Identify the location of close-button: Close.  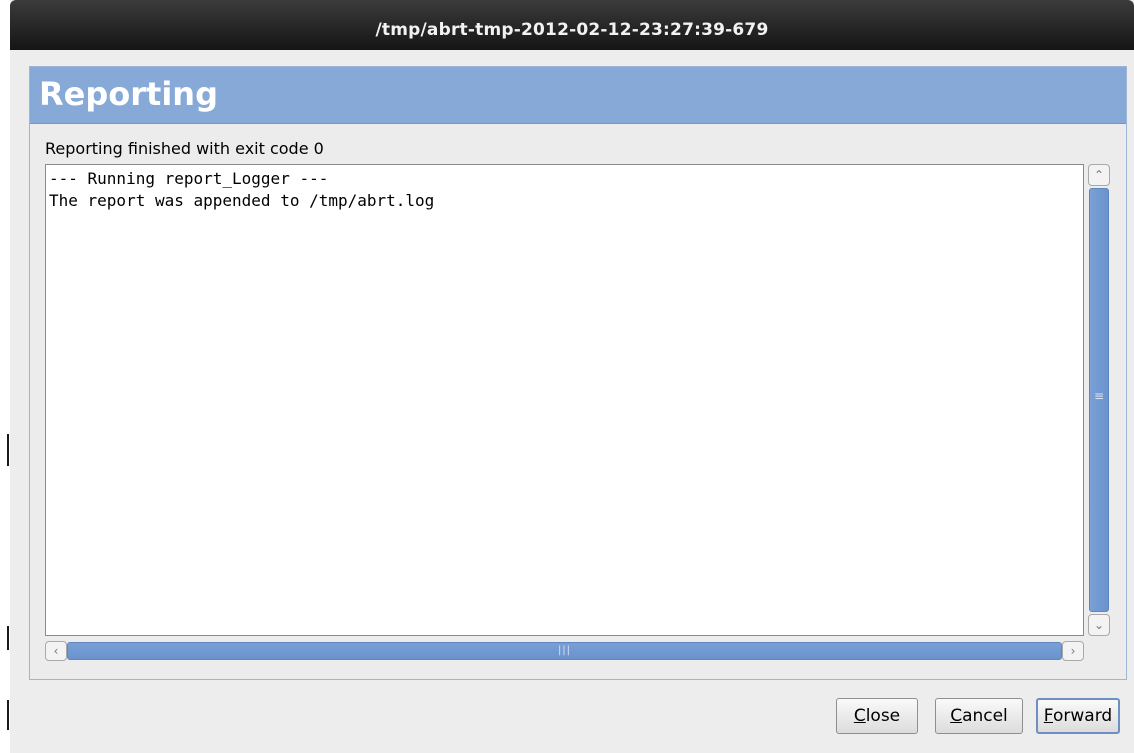
(877, 716).